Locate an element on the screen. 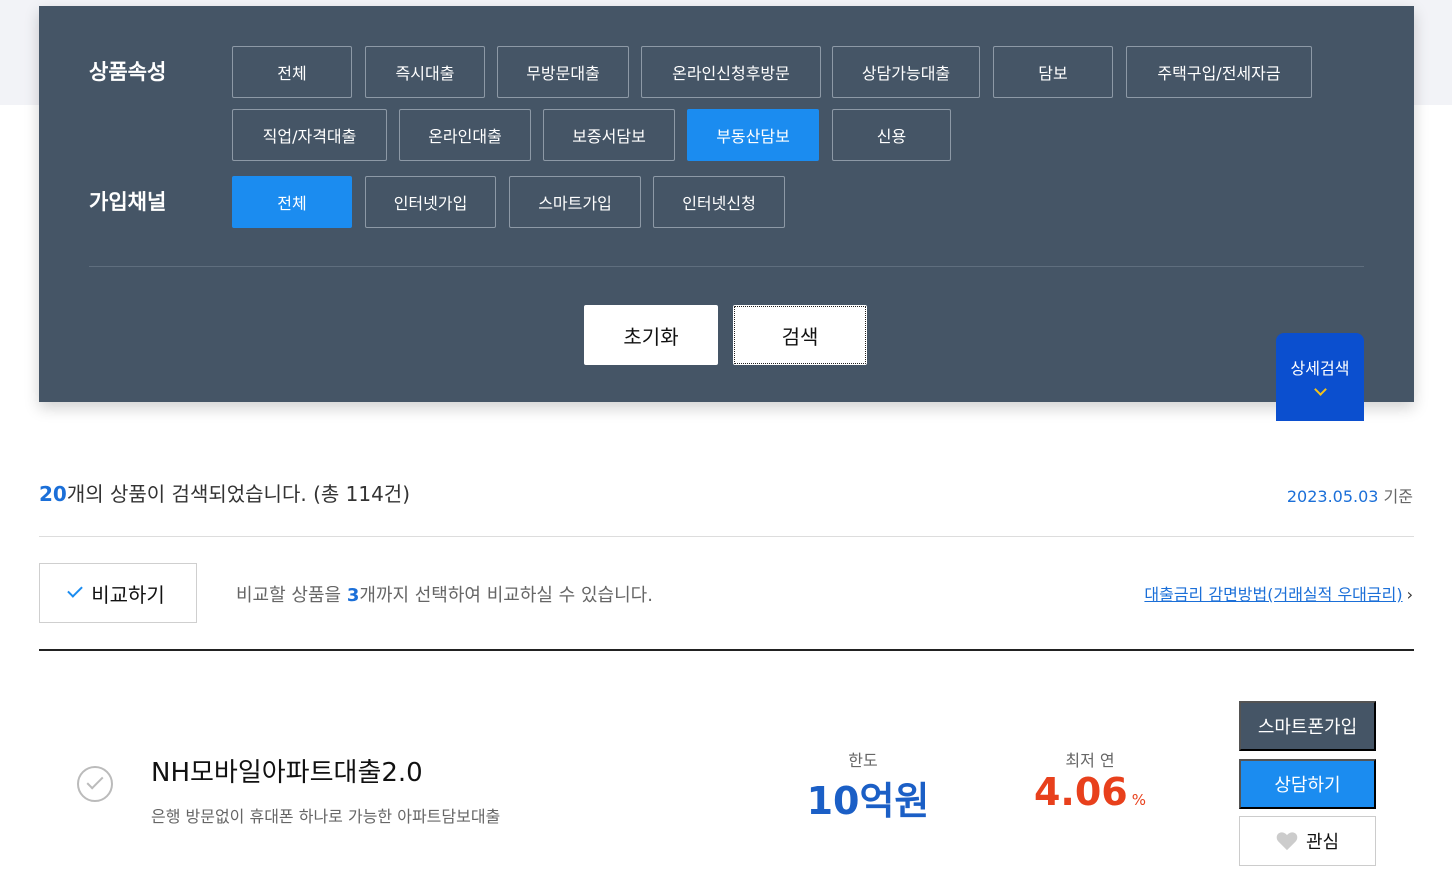 Image resolution: width=1452 pixels, height=878 pixels. attr-chip-real-estate: 부동산담보 is located at coordinates (753, 135).